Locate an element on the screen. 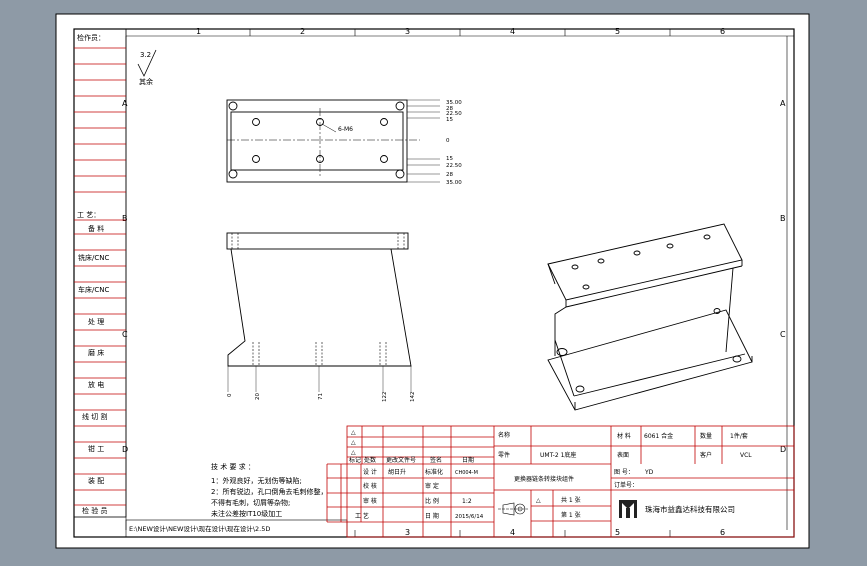 This screenshot has width=867, height=566. date-label: 日 期 is located at coordinates (432, 516).